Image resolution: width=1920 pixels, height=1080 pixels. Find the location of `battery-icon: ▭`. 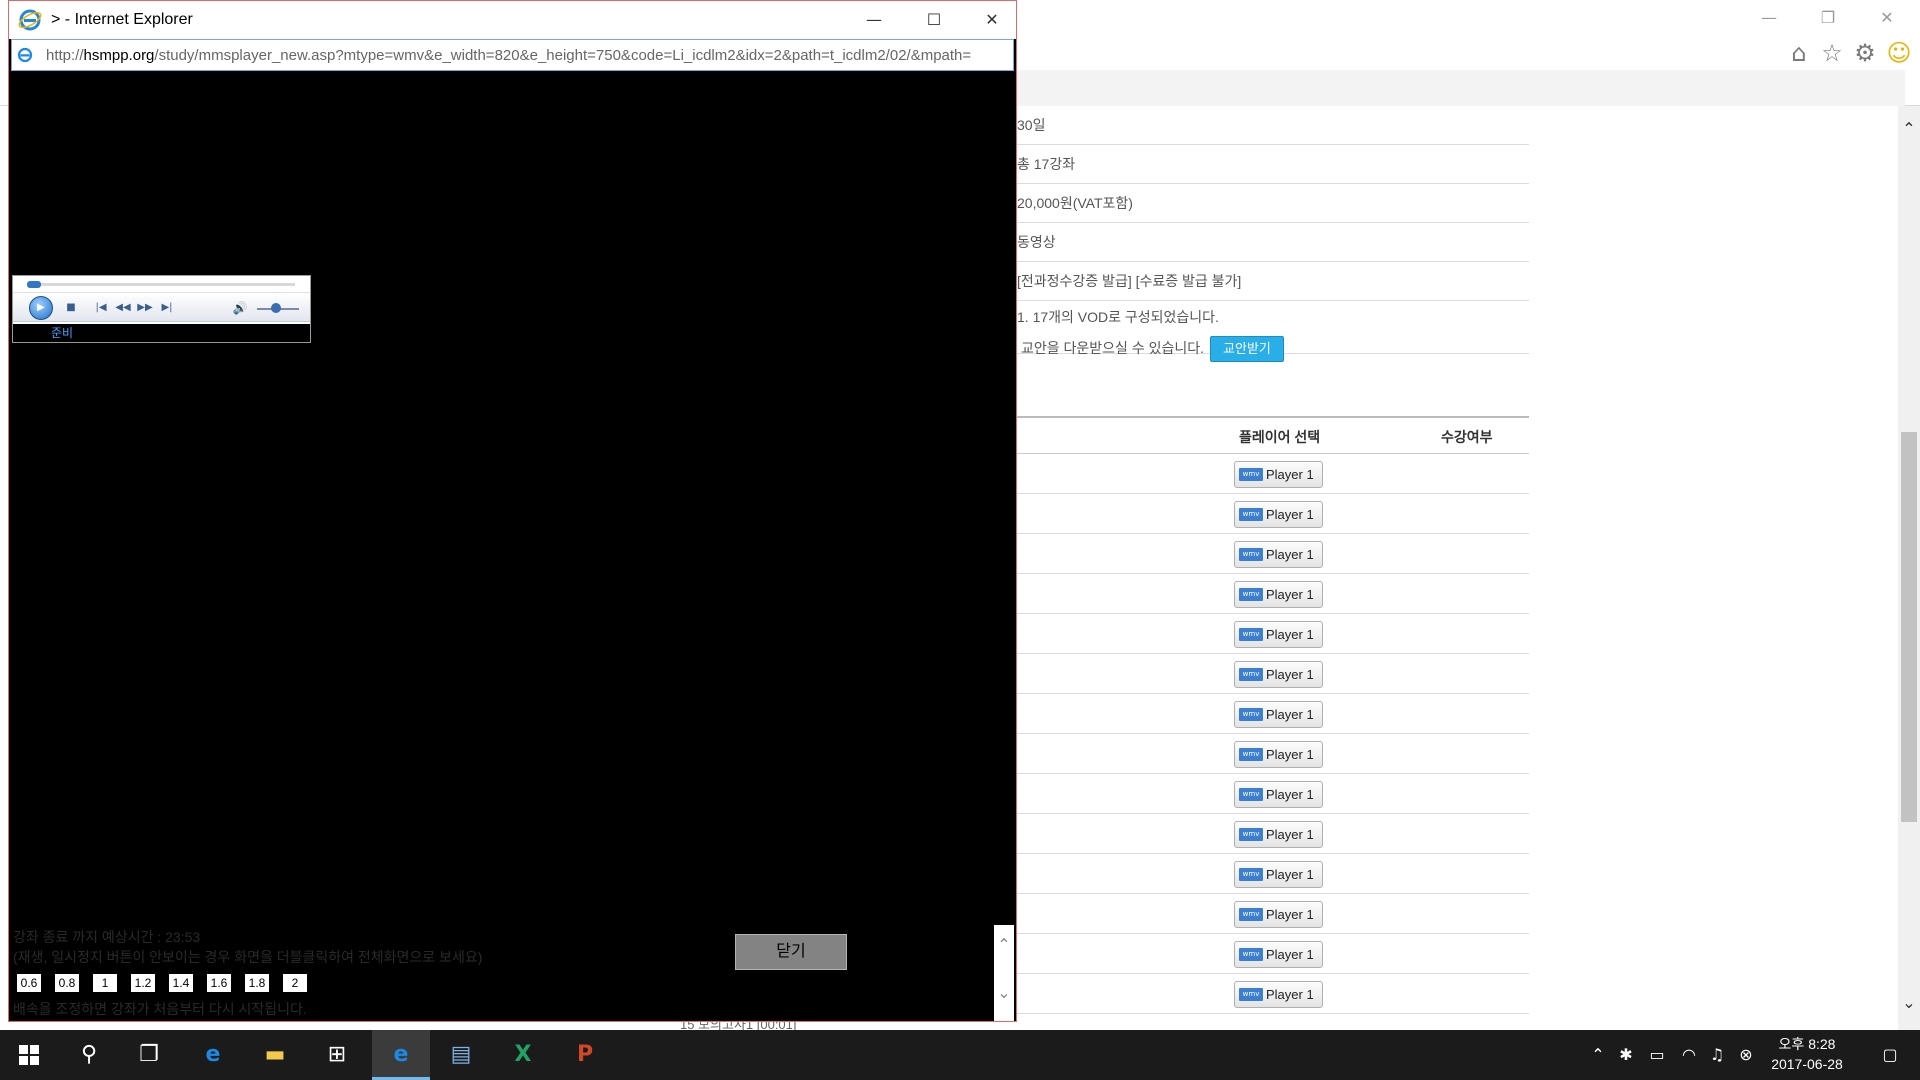

battery-icon: ▭ is located at coordinates (1657, 1055).